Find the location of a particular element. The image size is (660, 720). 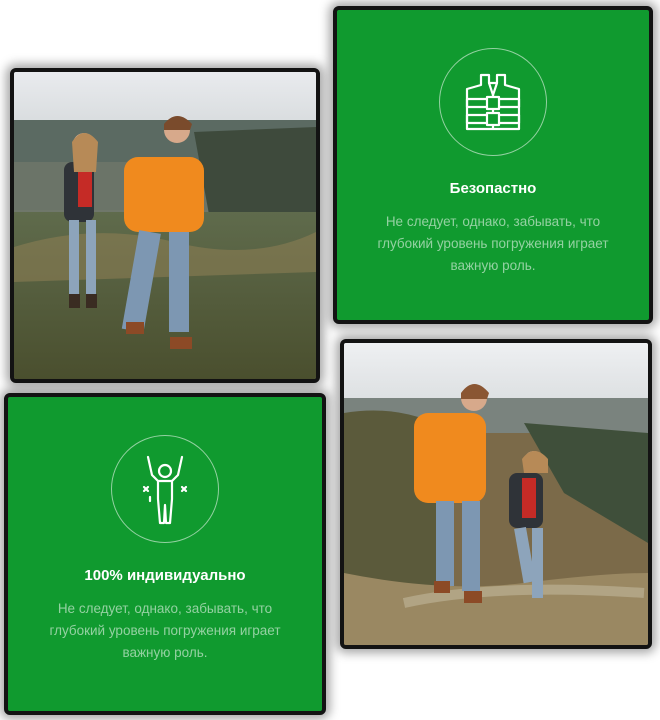

person-celebrating-icon is located at coordinates (165, 490).